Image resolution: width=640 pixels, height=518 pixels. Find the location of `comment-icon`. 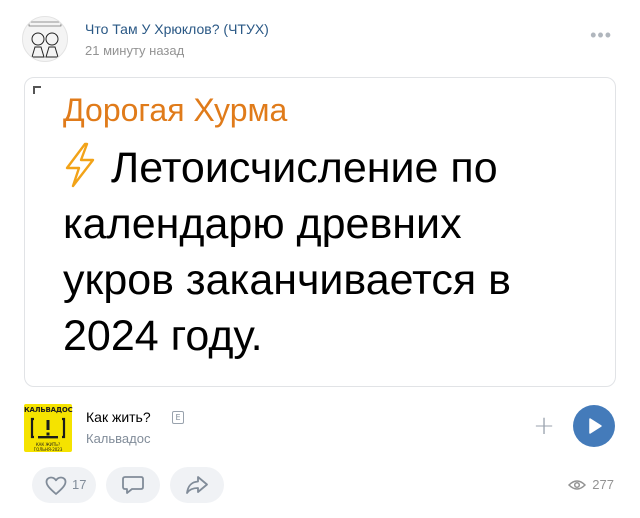

comment-icon is located at coordinates (133, 485).